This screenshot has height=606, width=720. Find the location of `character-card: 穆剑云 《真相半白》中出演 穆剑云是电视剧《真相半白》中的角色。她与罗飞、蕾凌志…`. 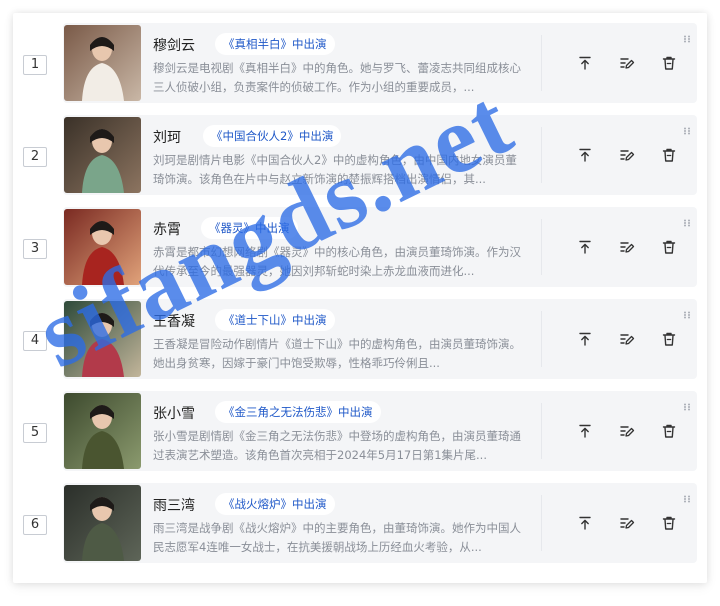

character-card: 穆剑云 《真相半白》中出演 穆剑云是电视剧《真相半白》中的角色。她与罗飞、蕾凌志… is located at coordinates (380, 63).